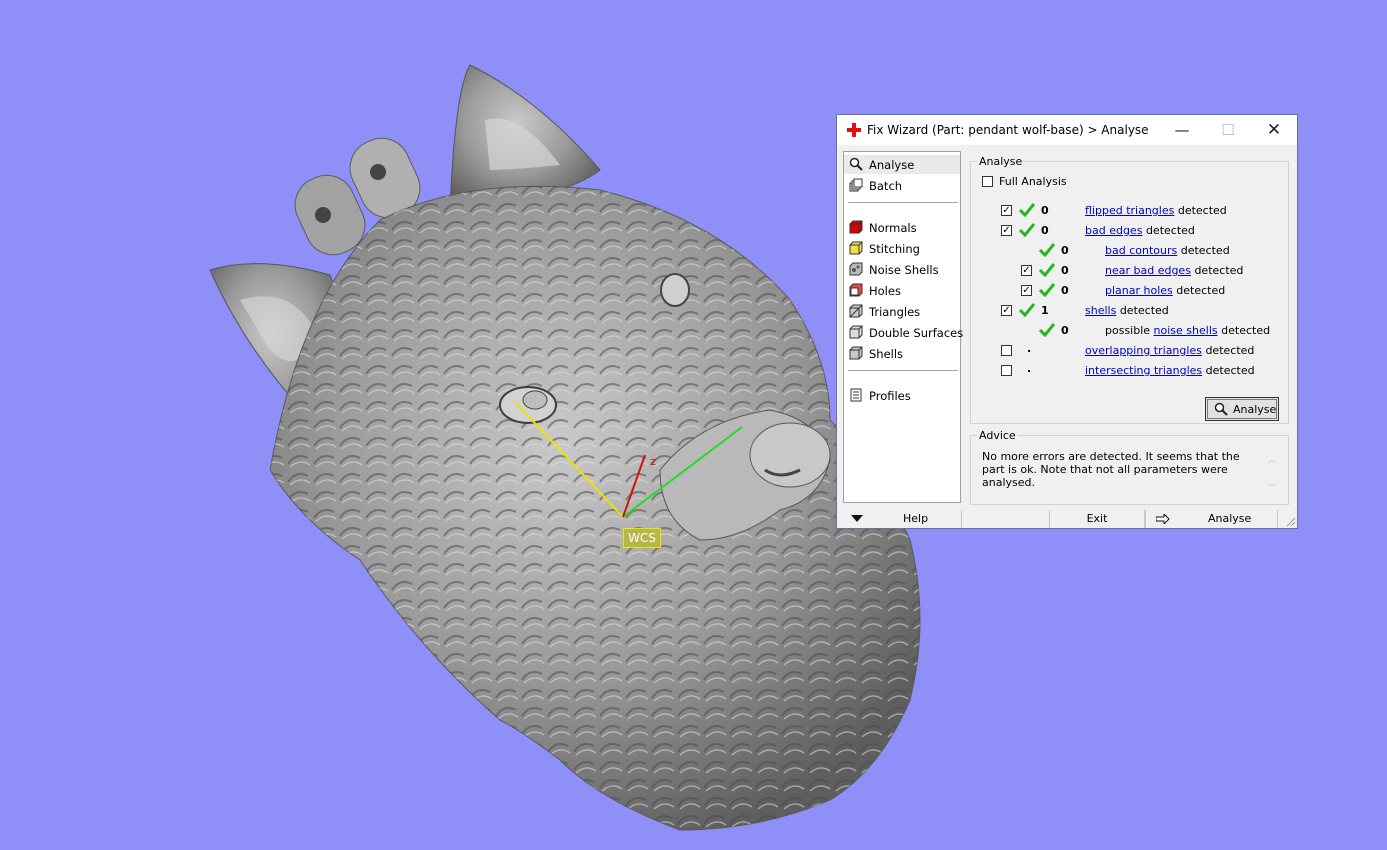 This screenshot has width=1387, height=850. I want to click on flipped-triangles-link: flipped triangles, so click(1129, 210).